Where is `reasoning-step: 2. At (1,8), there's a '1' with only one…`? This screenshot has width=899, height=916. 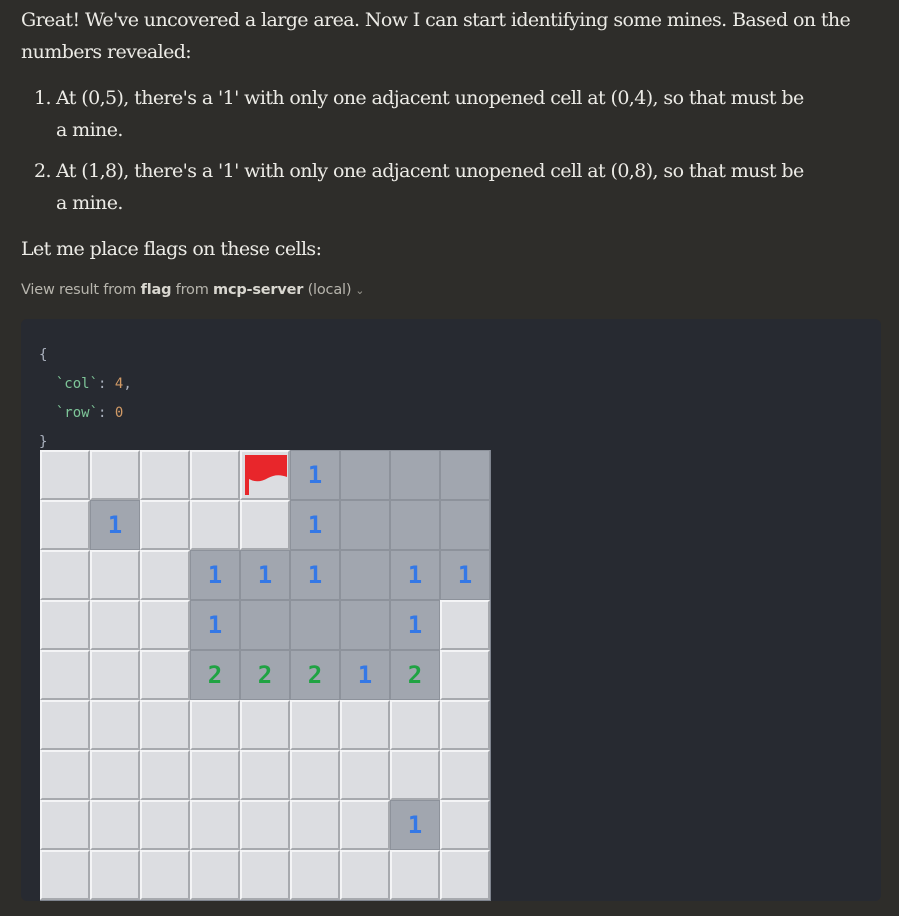 reasoning-step: 2. At (1,8), there's a '1' with only one… is located at coordinates (408, 187).